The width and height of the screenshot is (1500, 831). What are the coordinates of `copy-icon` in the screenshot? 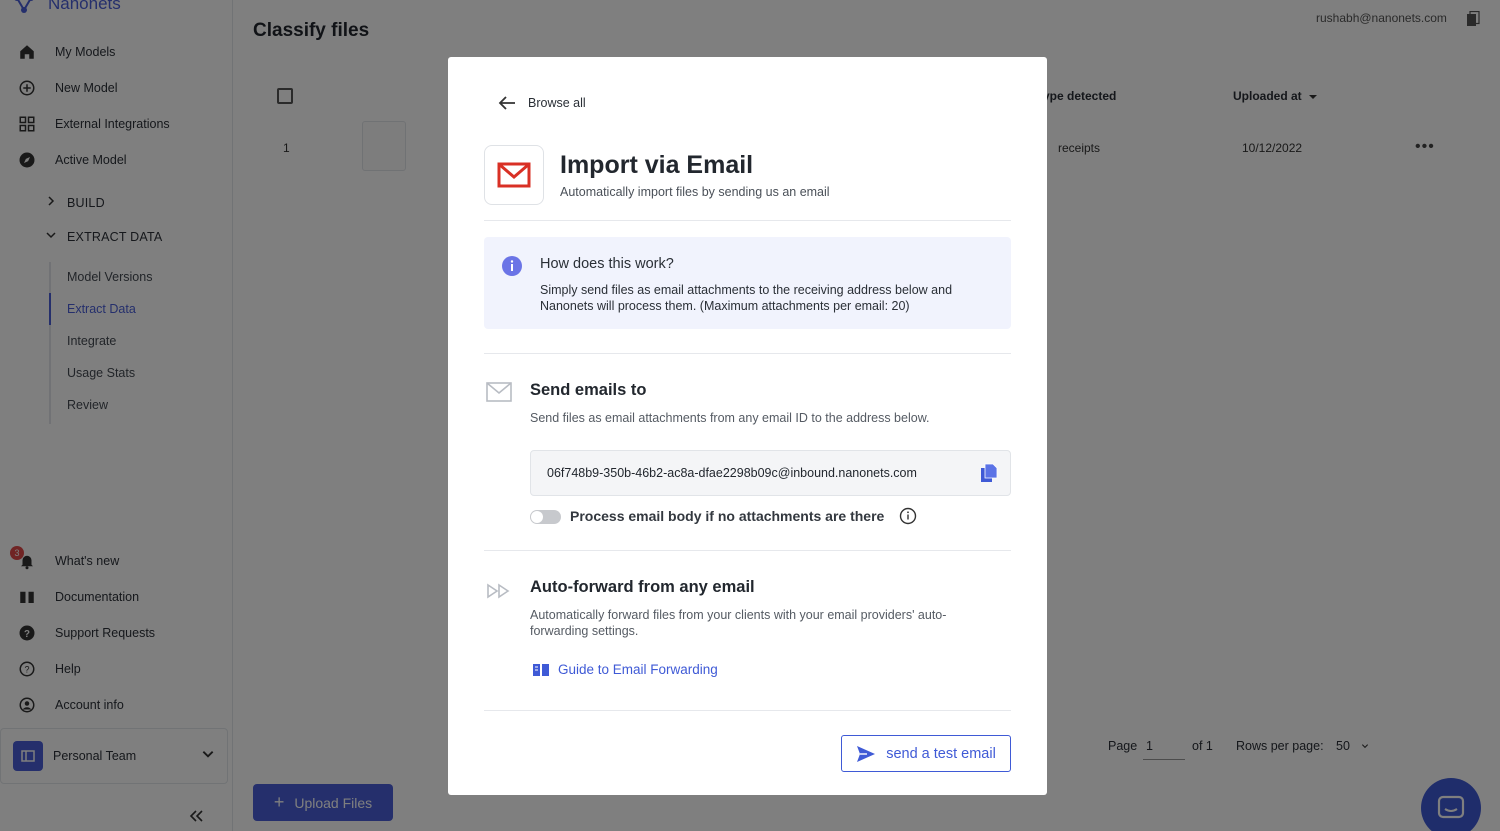 It's located at (989, 475).